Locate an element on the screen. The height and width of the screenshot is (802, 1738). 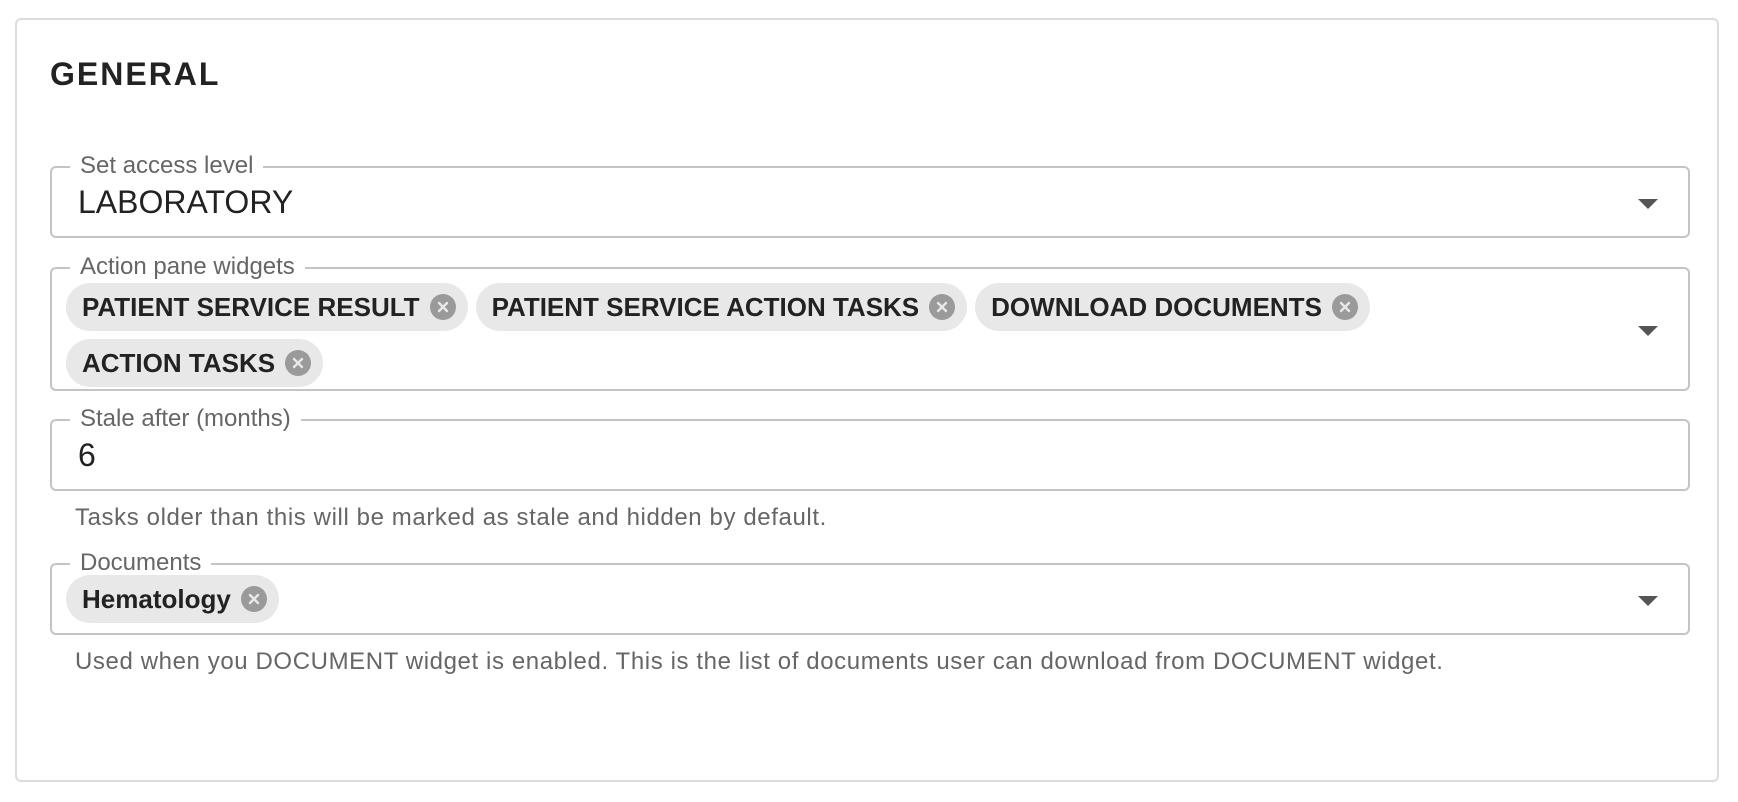
stale-after-value: 6 is located at coordinates (87, 455).